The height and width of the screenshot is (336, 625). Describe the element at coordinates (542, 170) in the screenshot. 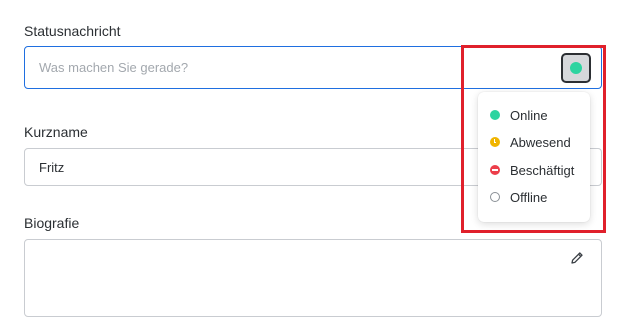

I see `status-option-label: Beschäftigt` at that location.